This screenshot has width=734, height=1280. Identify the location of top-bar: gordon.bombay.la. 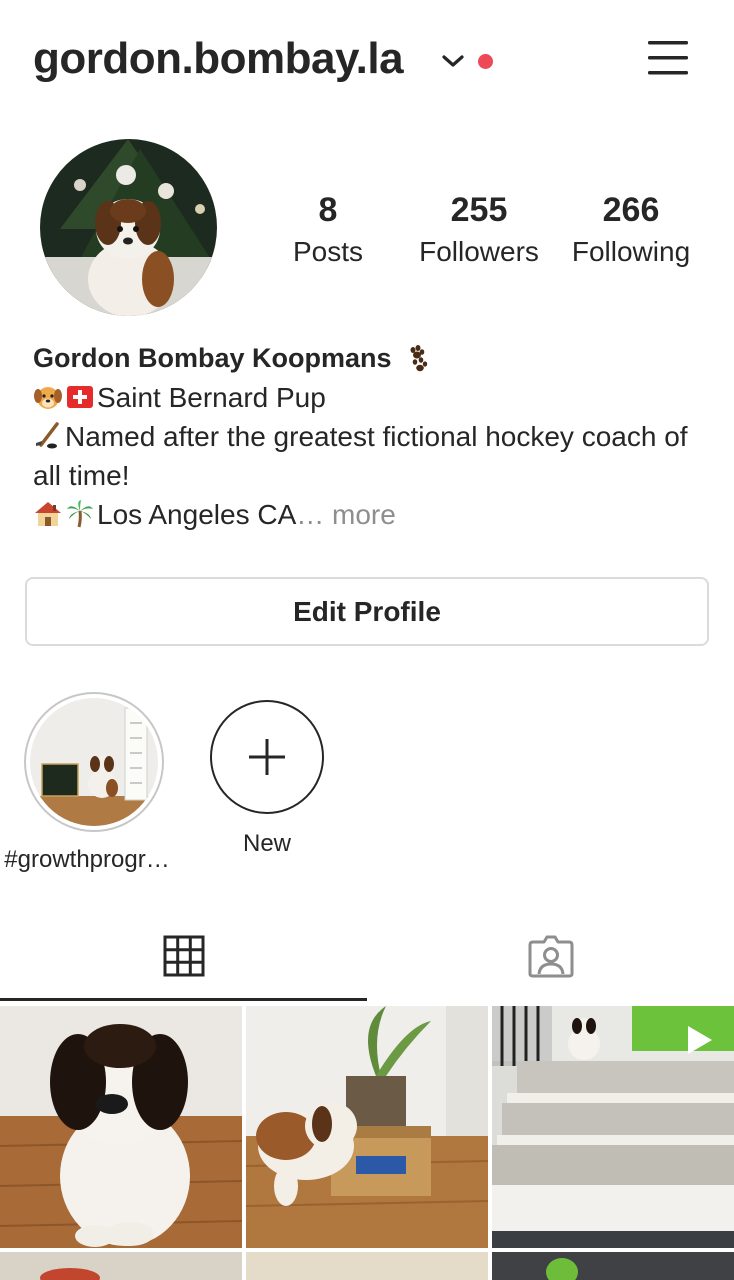
(367, 60).